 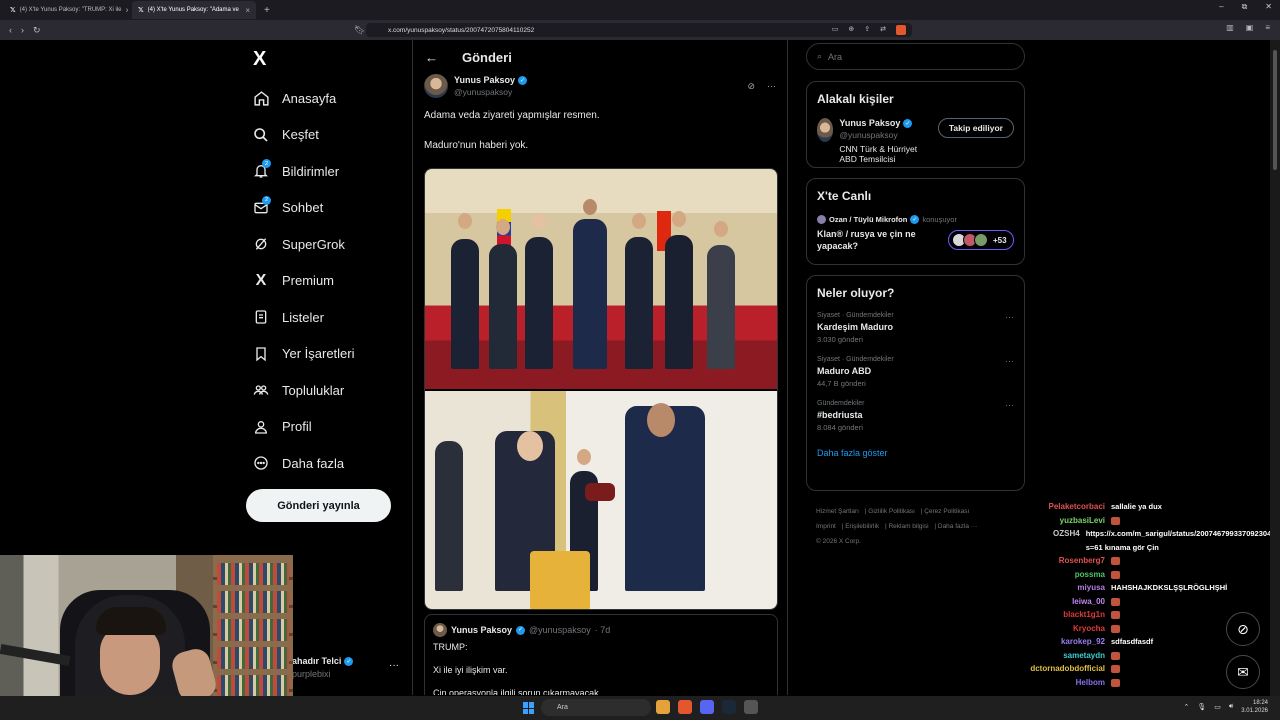 What do you see at coordinates (596, 707) in the screenshot?
I see `taskbar-search: Ara` at bounding box center [596, 707].